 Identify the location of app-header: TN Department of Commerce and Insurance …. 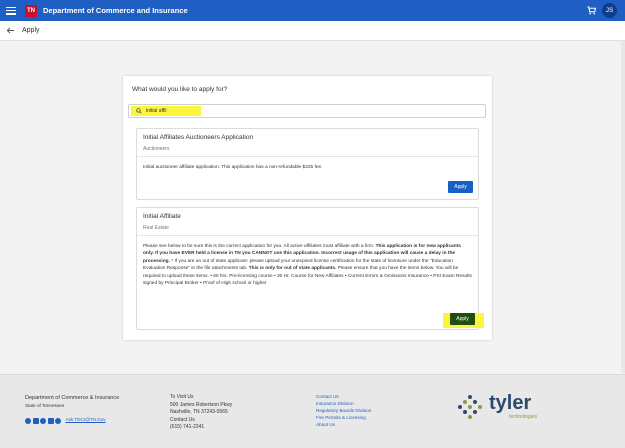
(312, 10).